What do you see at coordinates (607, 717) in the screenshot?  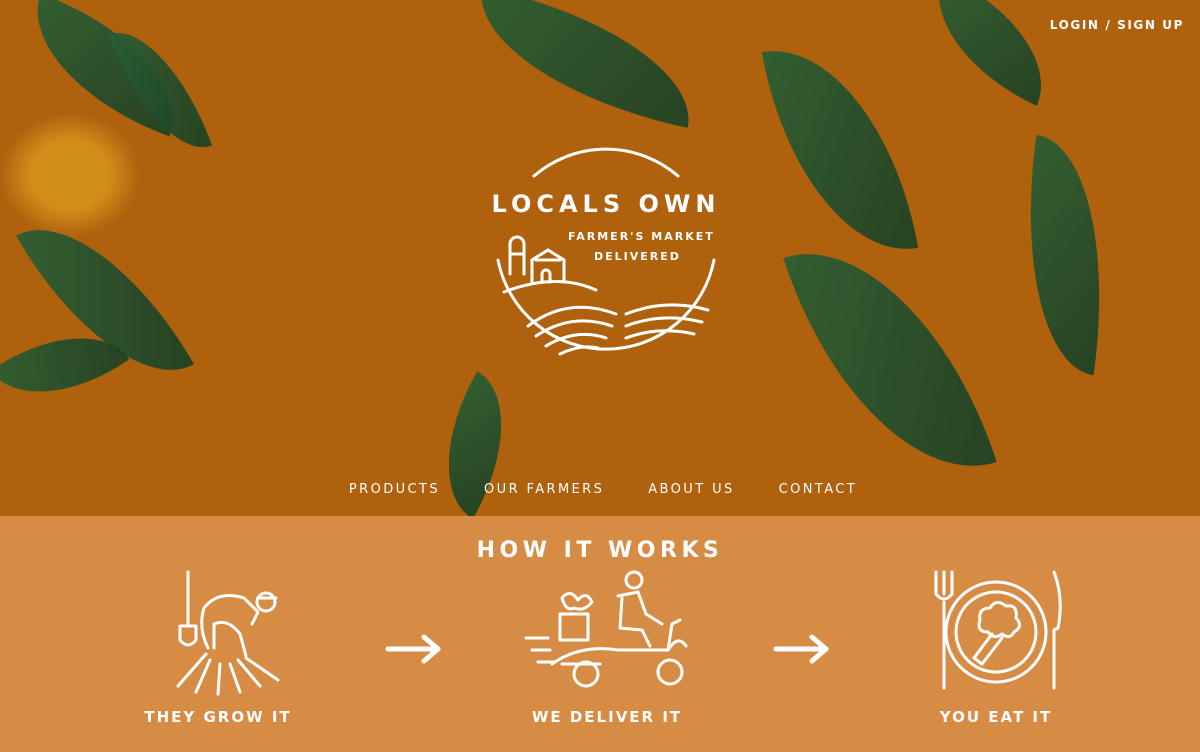 I see `step-label: WE DELIVER IT` at bounding box center [607, 717].